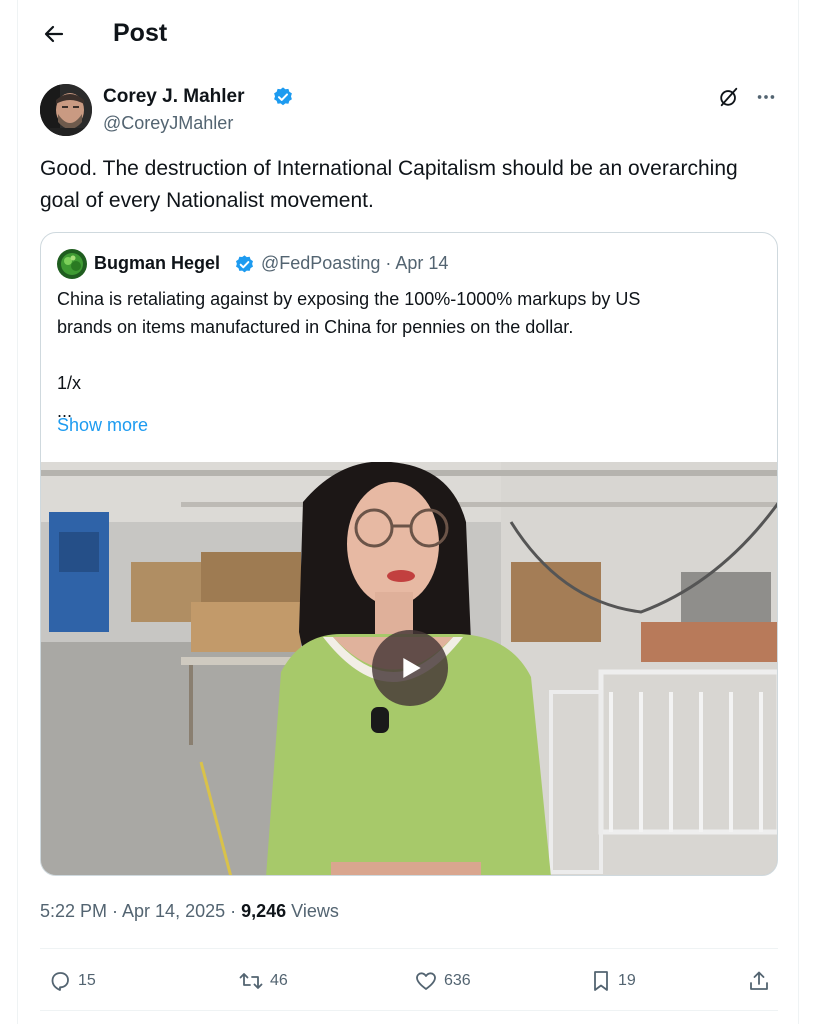 Image resolution: width=817 pixels, height=1024 pixels. I want to click on back-button, so click(54, 34).